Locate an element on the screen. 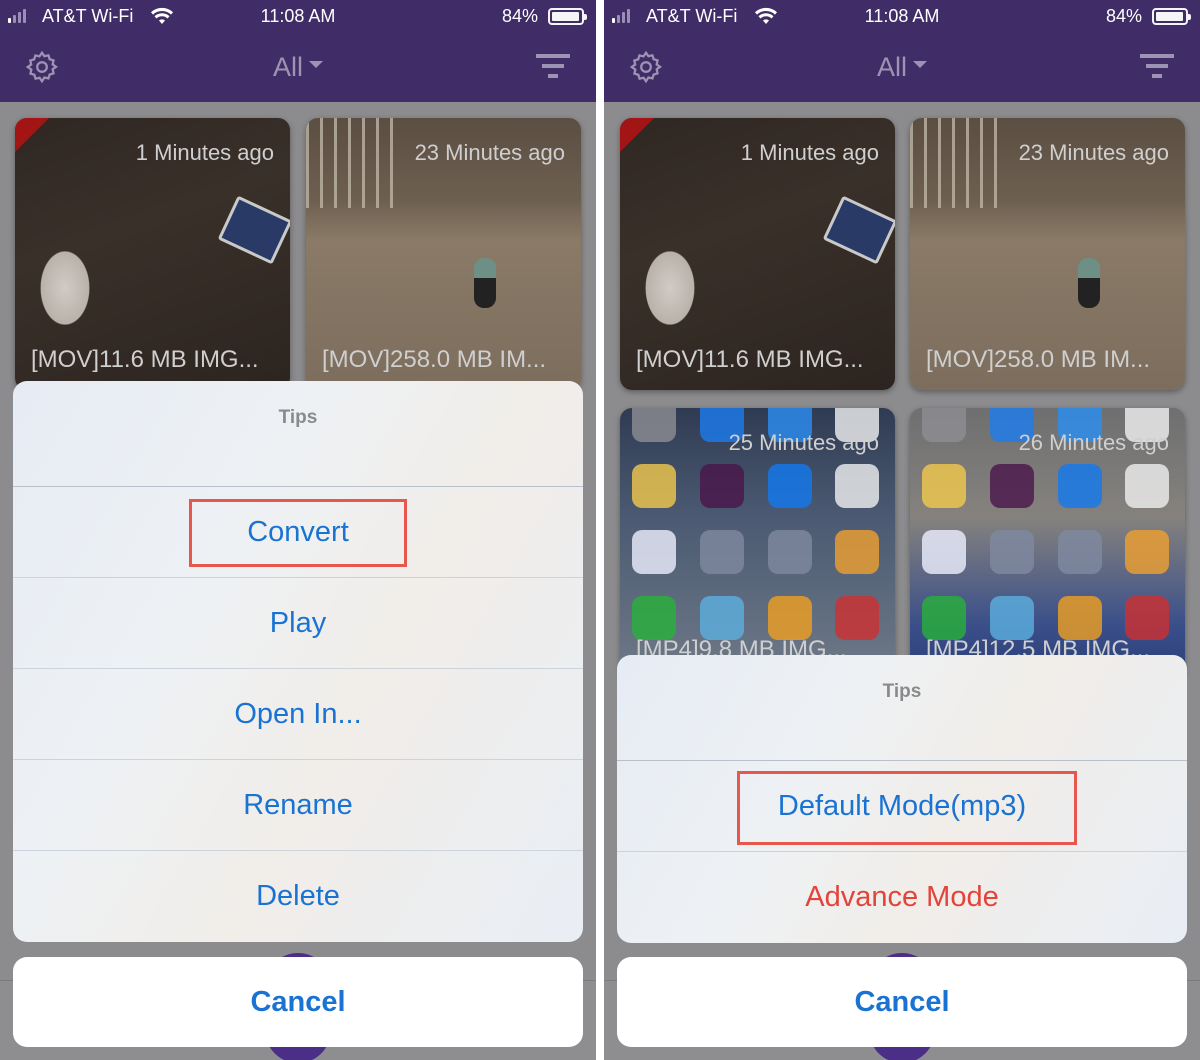 This screenshot has width=1200, height=1060. option-label: Delete is located at coordinates (298, 896).